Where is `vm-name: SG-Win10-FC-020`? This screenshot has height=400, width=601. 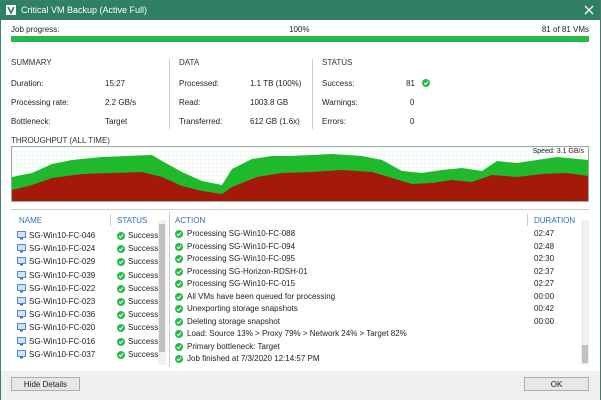 vm-name: SG-Win10-FC-020 is located at coordinates (62, 328).